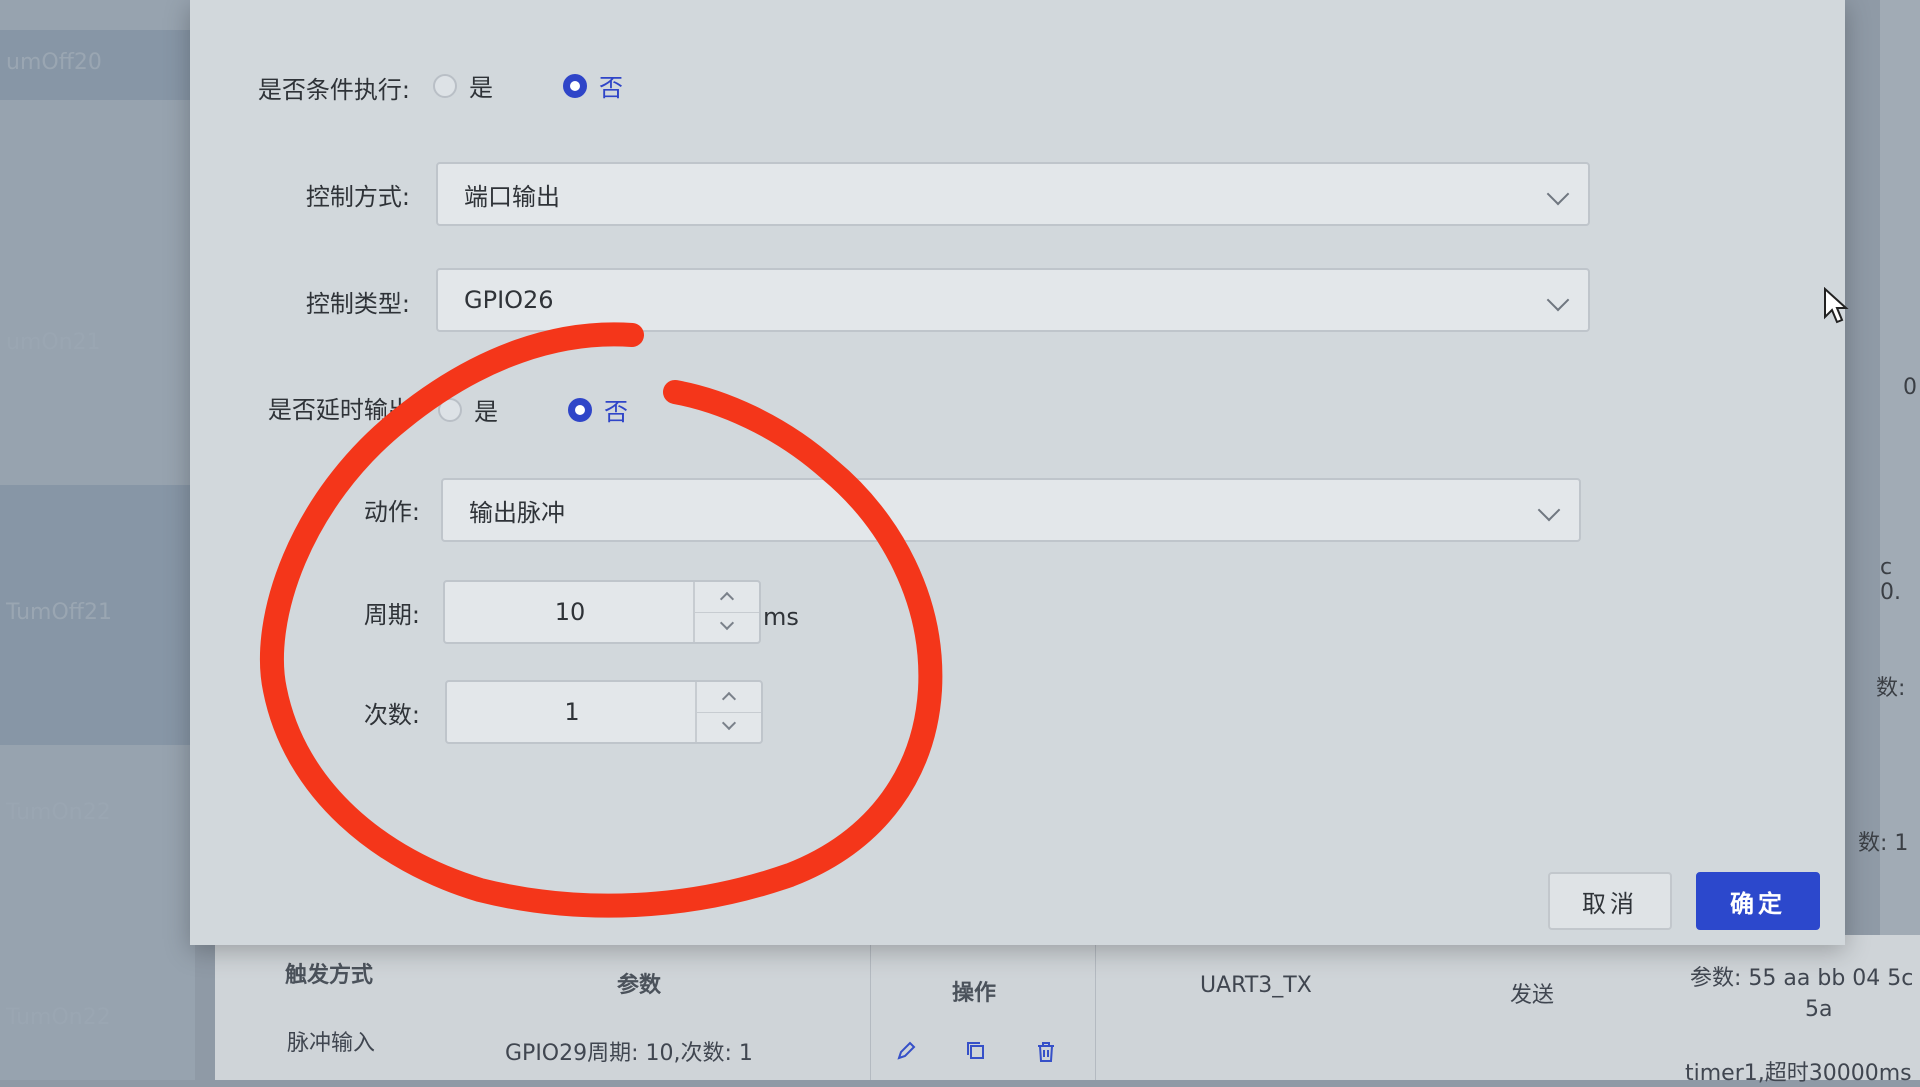  What do you see at coordinates (781, 617) in the screenshot?
I see `period-unit: ms` at bounding box center [781, 617].